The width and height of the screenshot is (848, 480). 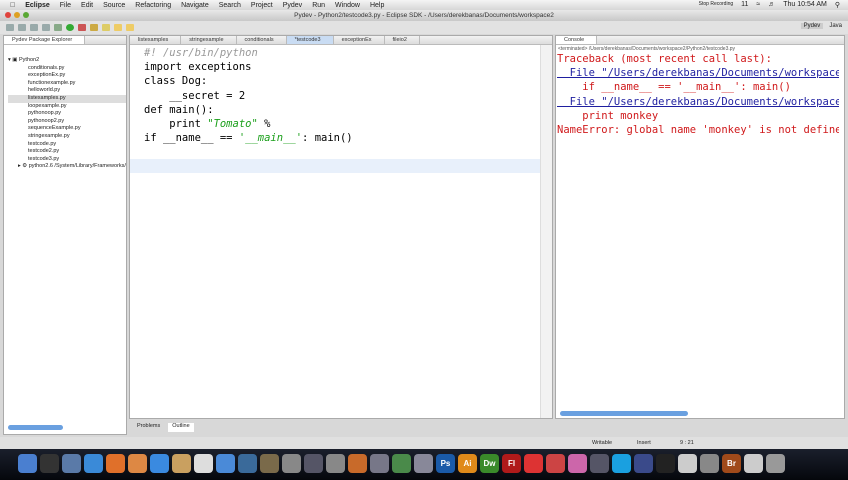 What do you see at coordinates (65, 5) in the screenshot?
I see `menu-file: File` at bounding box center [65, 5].